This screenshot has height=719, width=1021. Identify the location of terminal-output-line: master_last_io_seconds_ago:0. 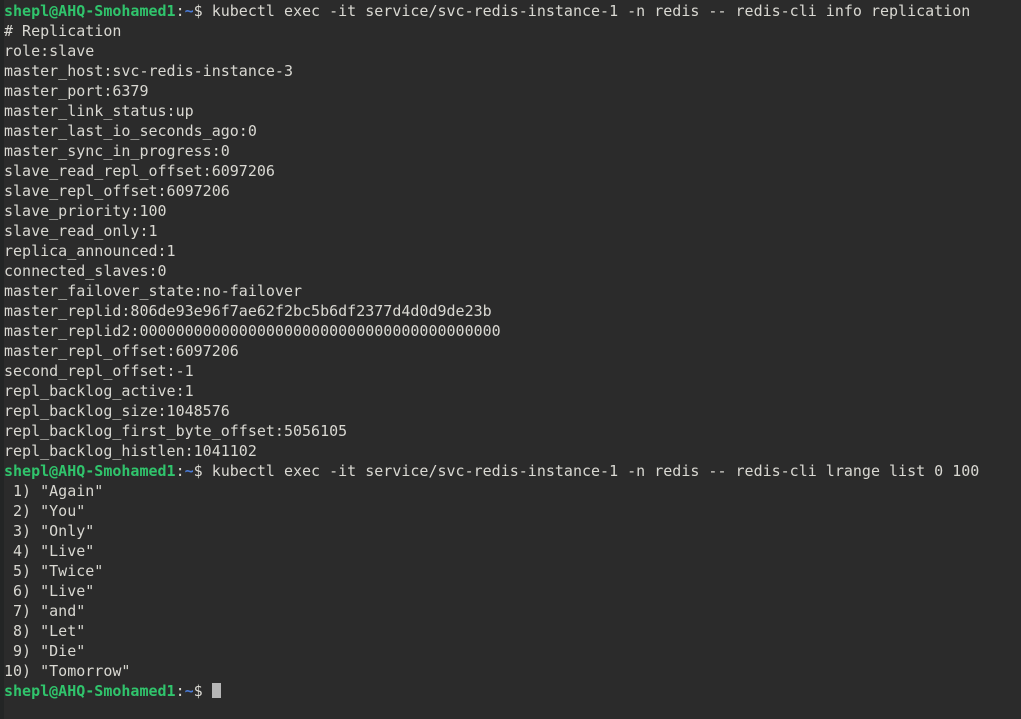
(130, 131).